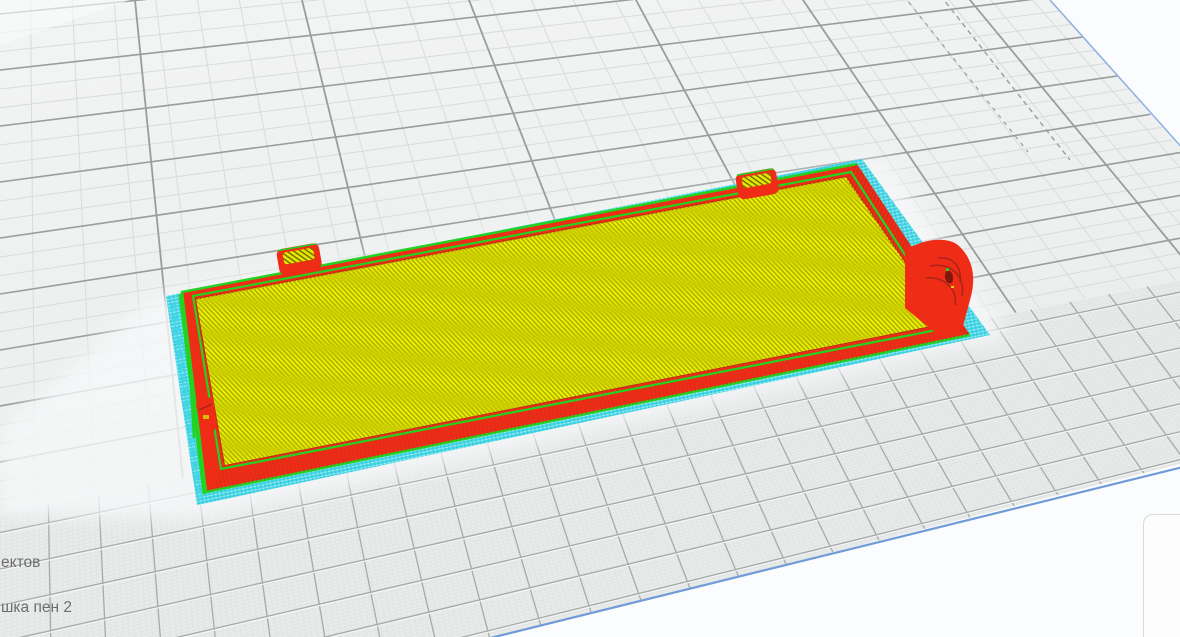 The width and height of the screenshot is (1180, 637). What do you see at coordinates (1161, 575) in the screenshot?
I see `bottom-right-panel` at bounding box center [1161, 575].